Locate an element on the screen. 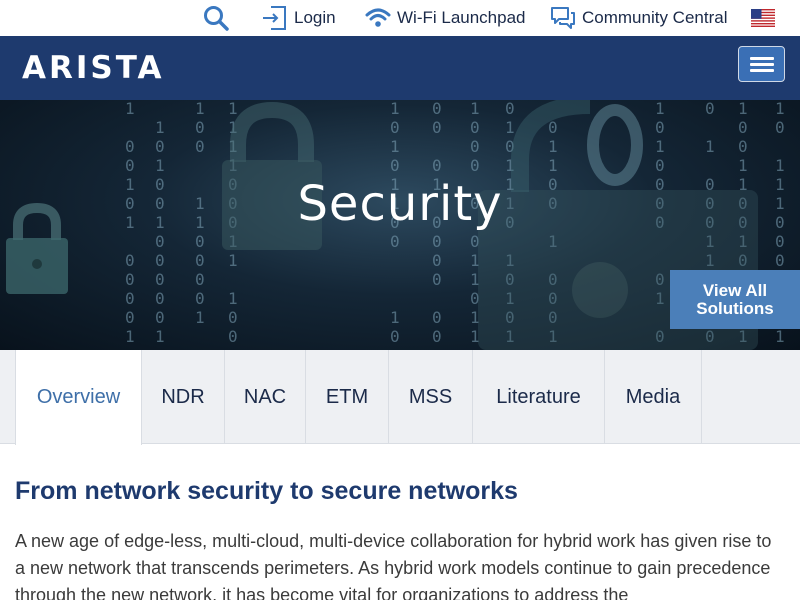 The image size is (800, 600). tab-ndr: NDR is located at coordinates (183, 397).